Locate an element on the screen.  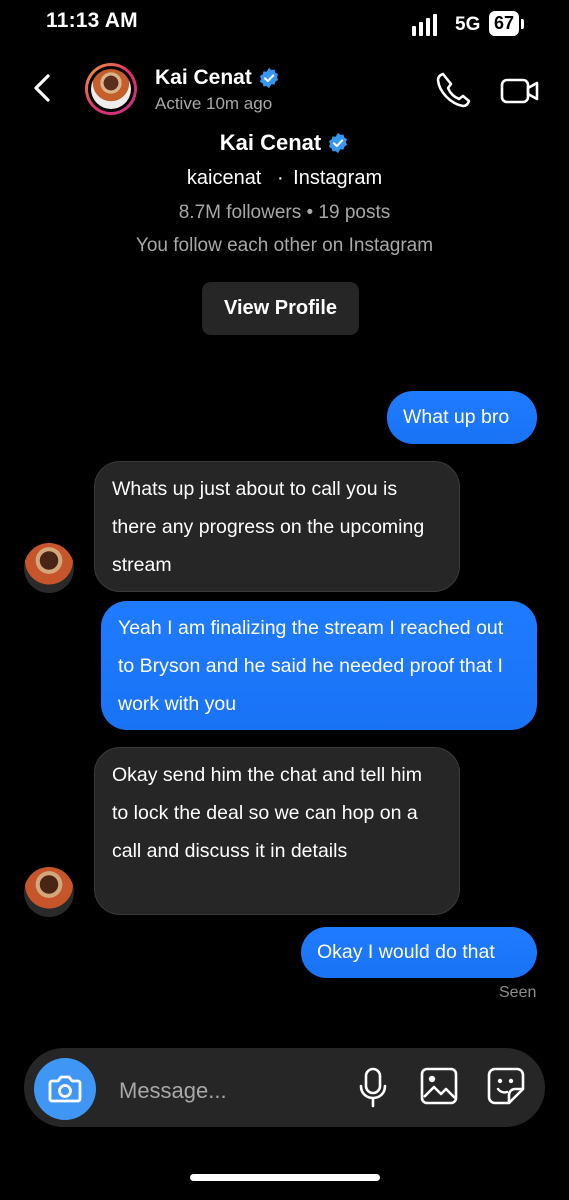
signal-icon is located at coordinates (424, 25).